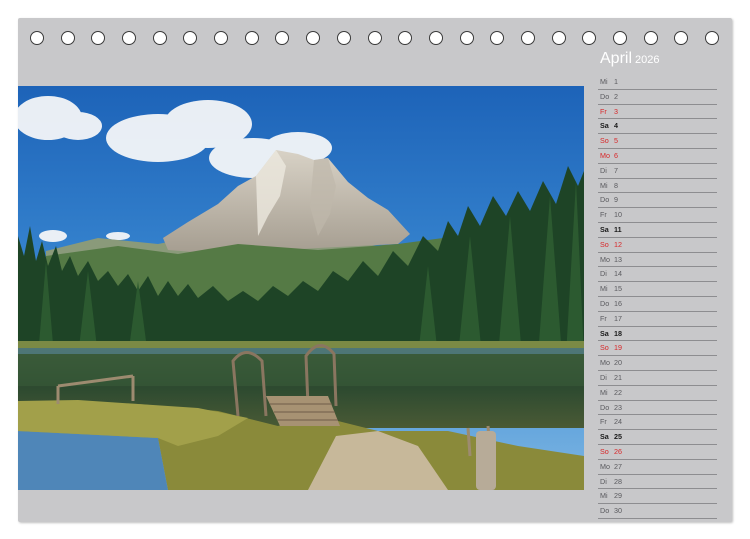  What do you see at coordinates (657, 201) in the screenshot?
I see `day-row: Do 9` at bounding box center [657, 201].